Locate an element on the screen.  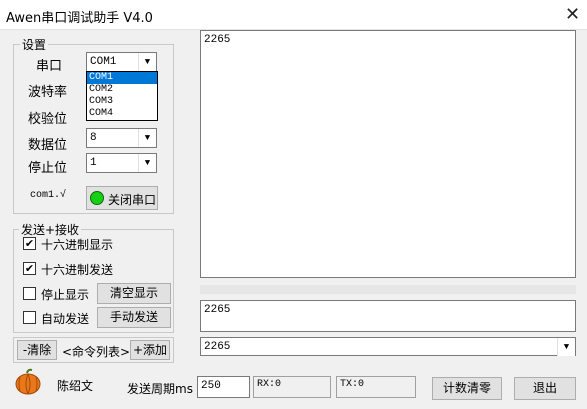
port-select: COM1 ▼ is located at coordinates (121, 62).